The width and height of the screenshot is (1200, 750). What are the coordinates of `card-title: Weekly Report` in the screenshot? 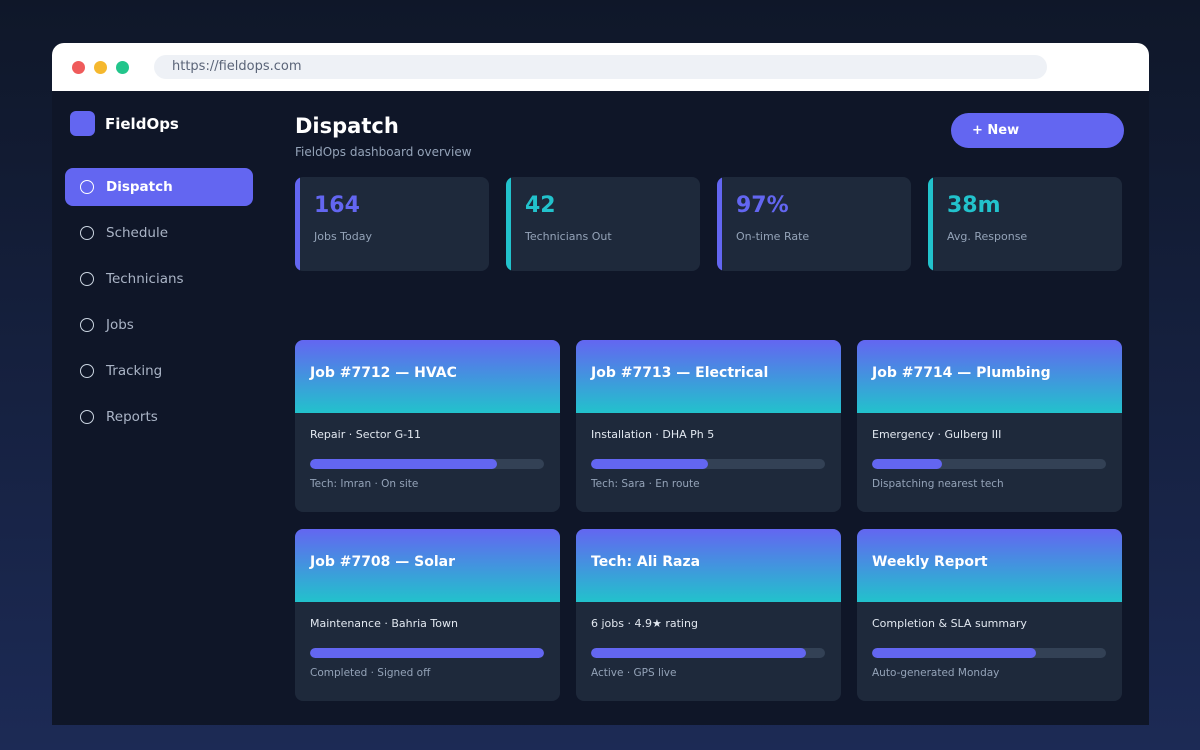 It's located at (989, 565).